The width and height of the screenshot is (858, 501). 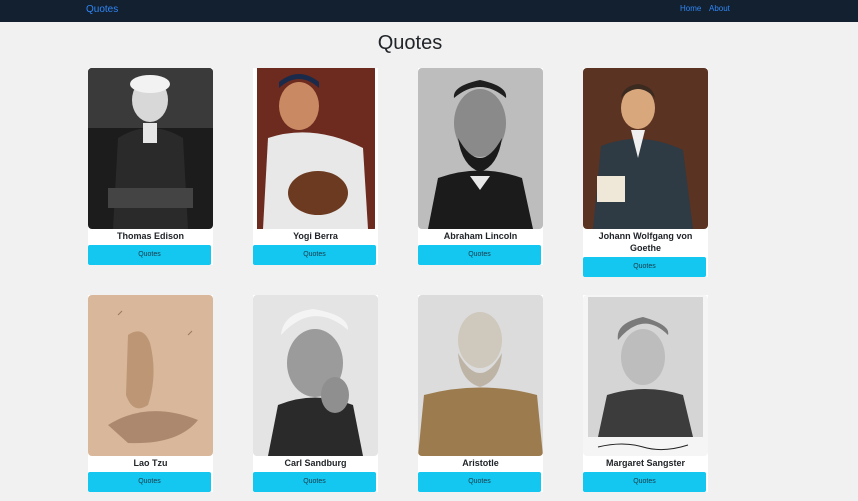 I want to click on person-name: Lao Tzu, so click(x=150, y=463).